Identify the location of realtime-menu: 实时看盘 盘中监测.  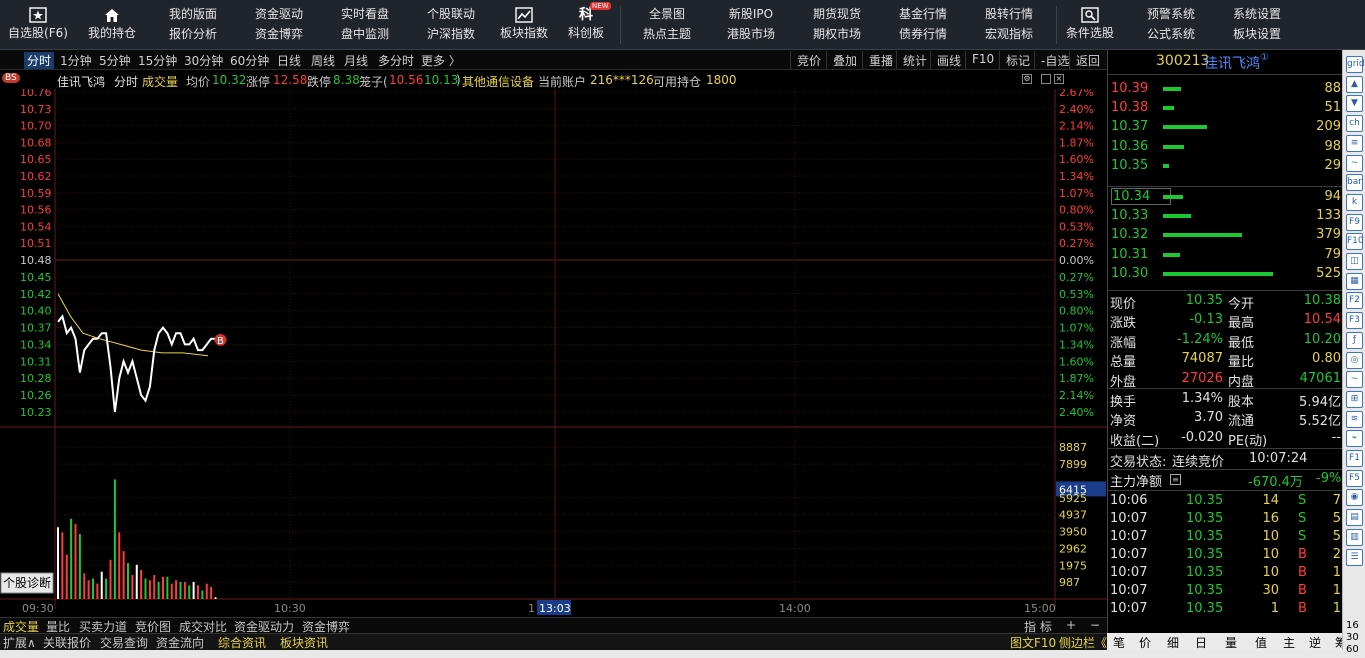
(365, 25).